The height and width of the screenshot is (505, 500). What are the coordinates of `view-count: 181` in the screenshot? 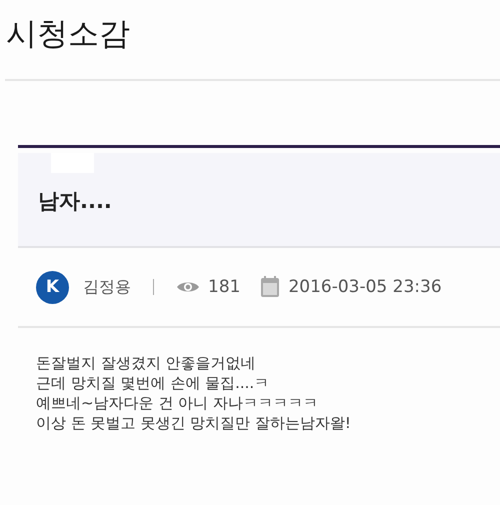 It's located at (224, 287).